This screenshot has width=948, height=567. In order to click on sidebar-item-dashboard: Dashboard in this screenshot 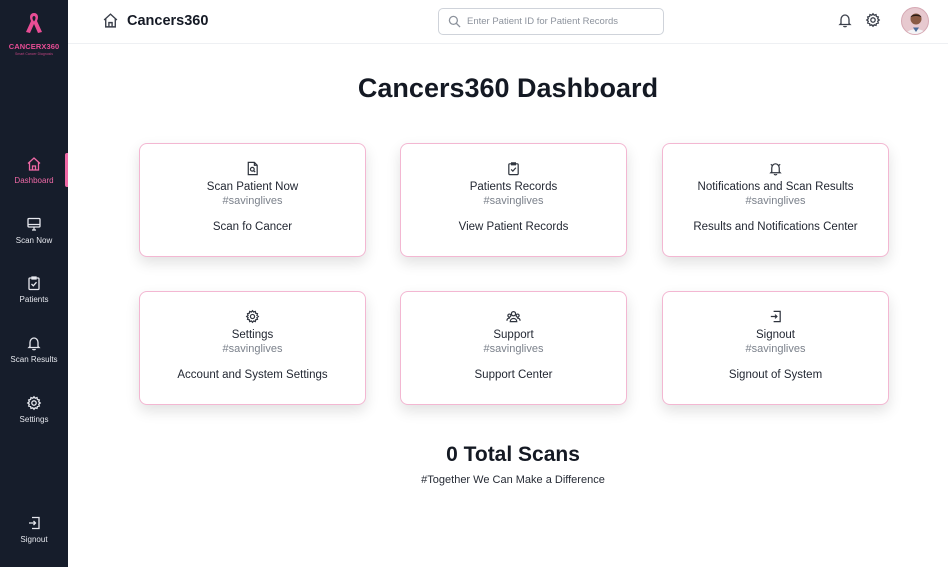, I will do `click(34, 176)`.